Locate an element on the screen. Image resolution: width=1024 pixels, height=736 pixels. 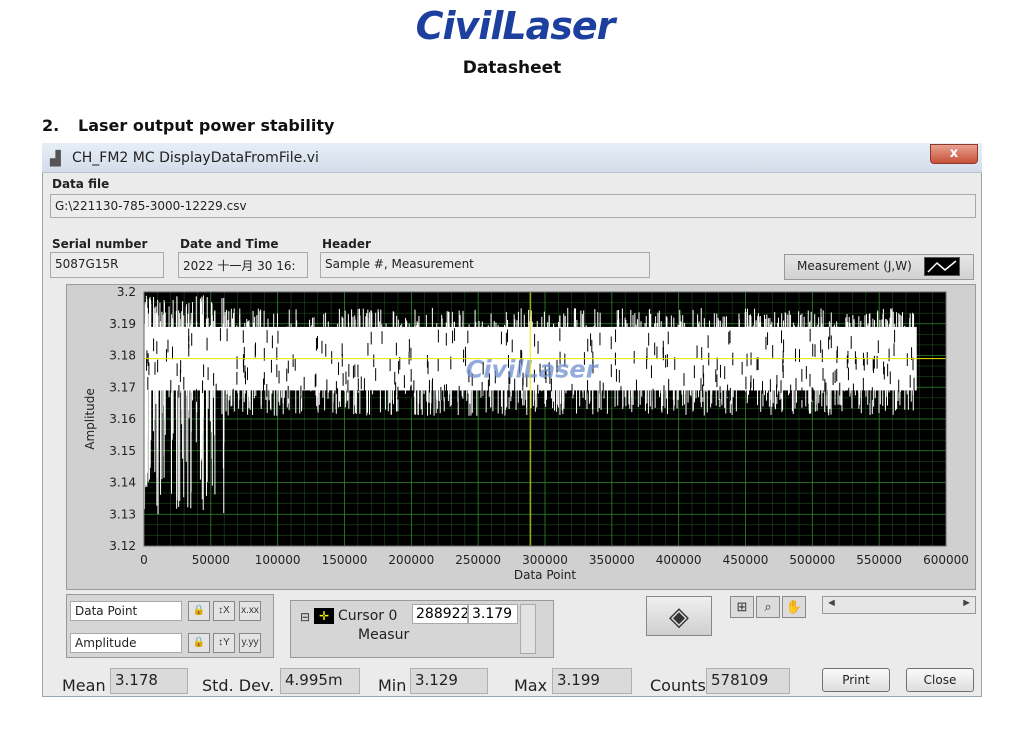
y-tick-label: 3.17 is located at coordinates (122, 387).